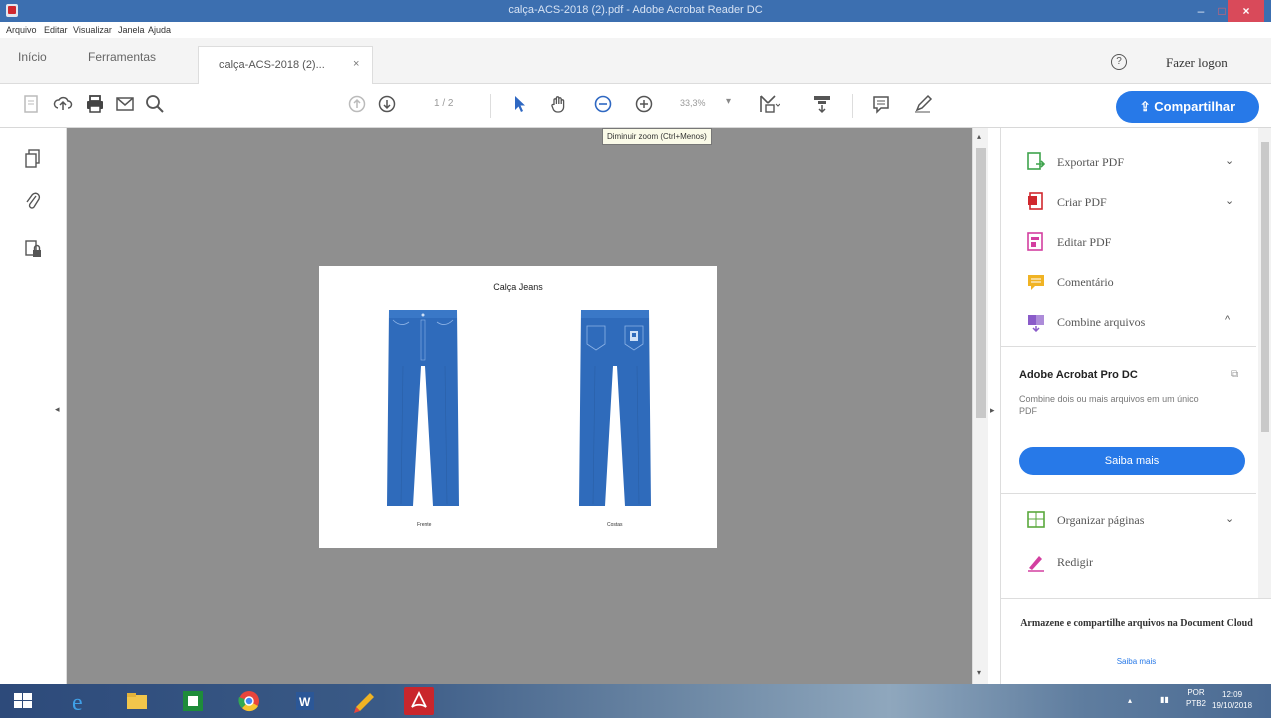  What do you see at coordinates (1119, 62) in the screenshot?
I see `help-icon: ?` at bounding box center [1119, 62].